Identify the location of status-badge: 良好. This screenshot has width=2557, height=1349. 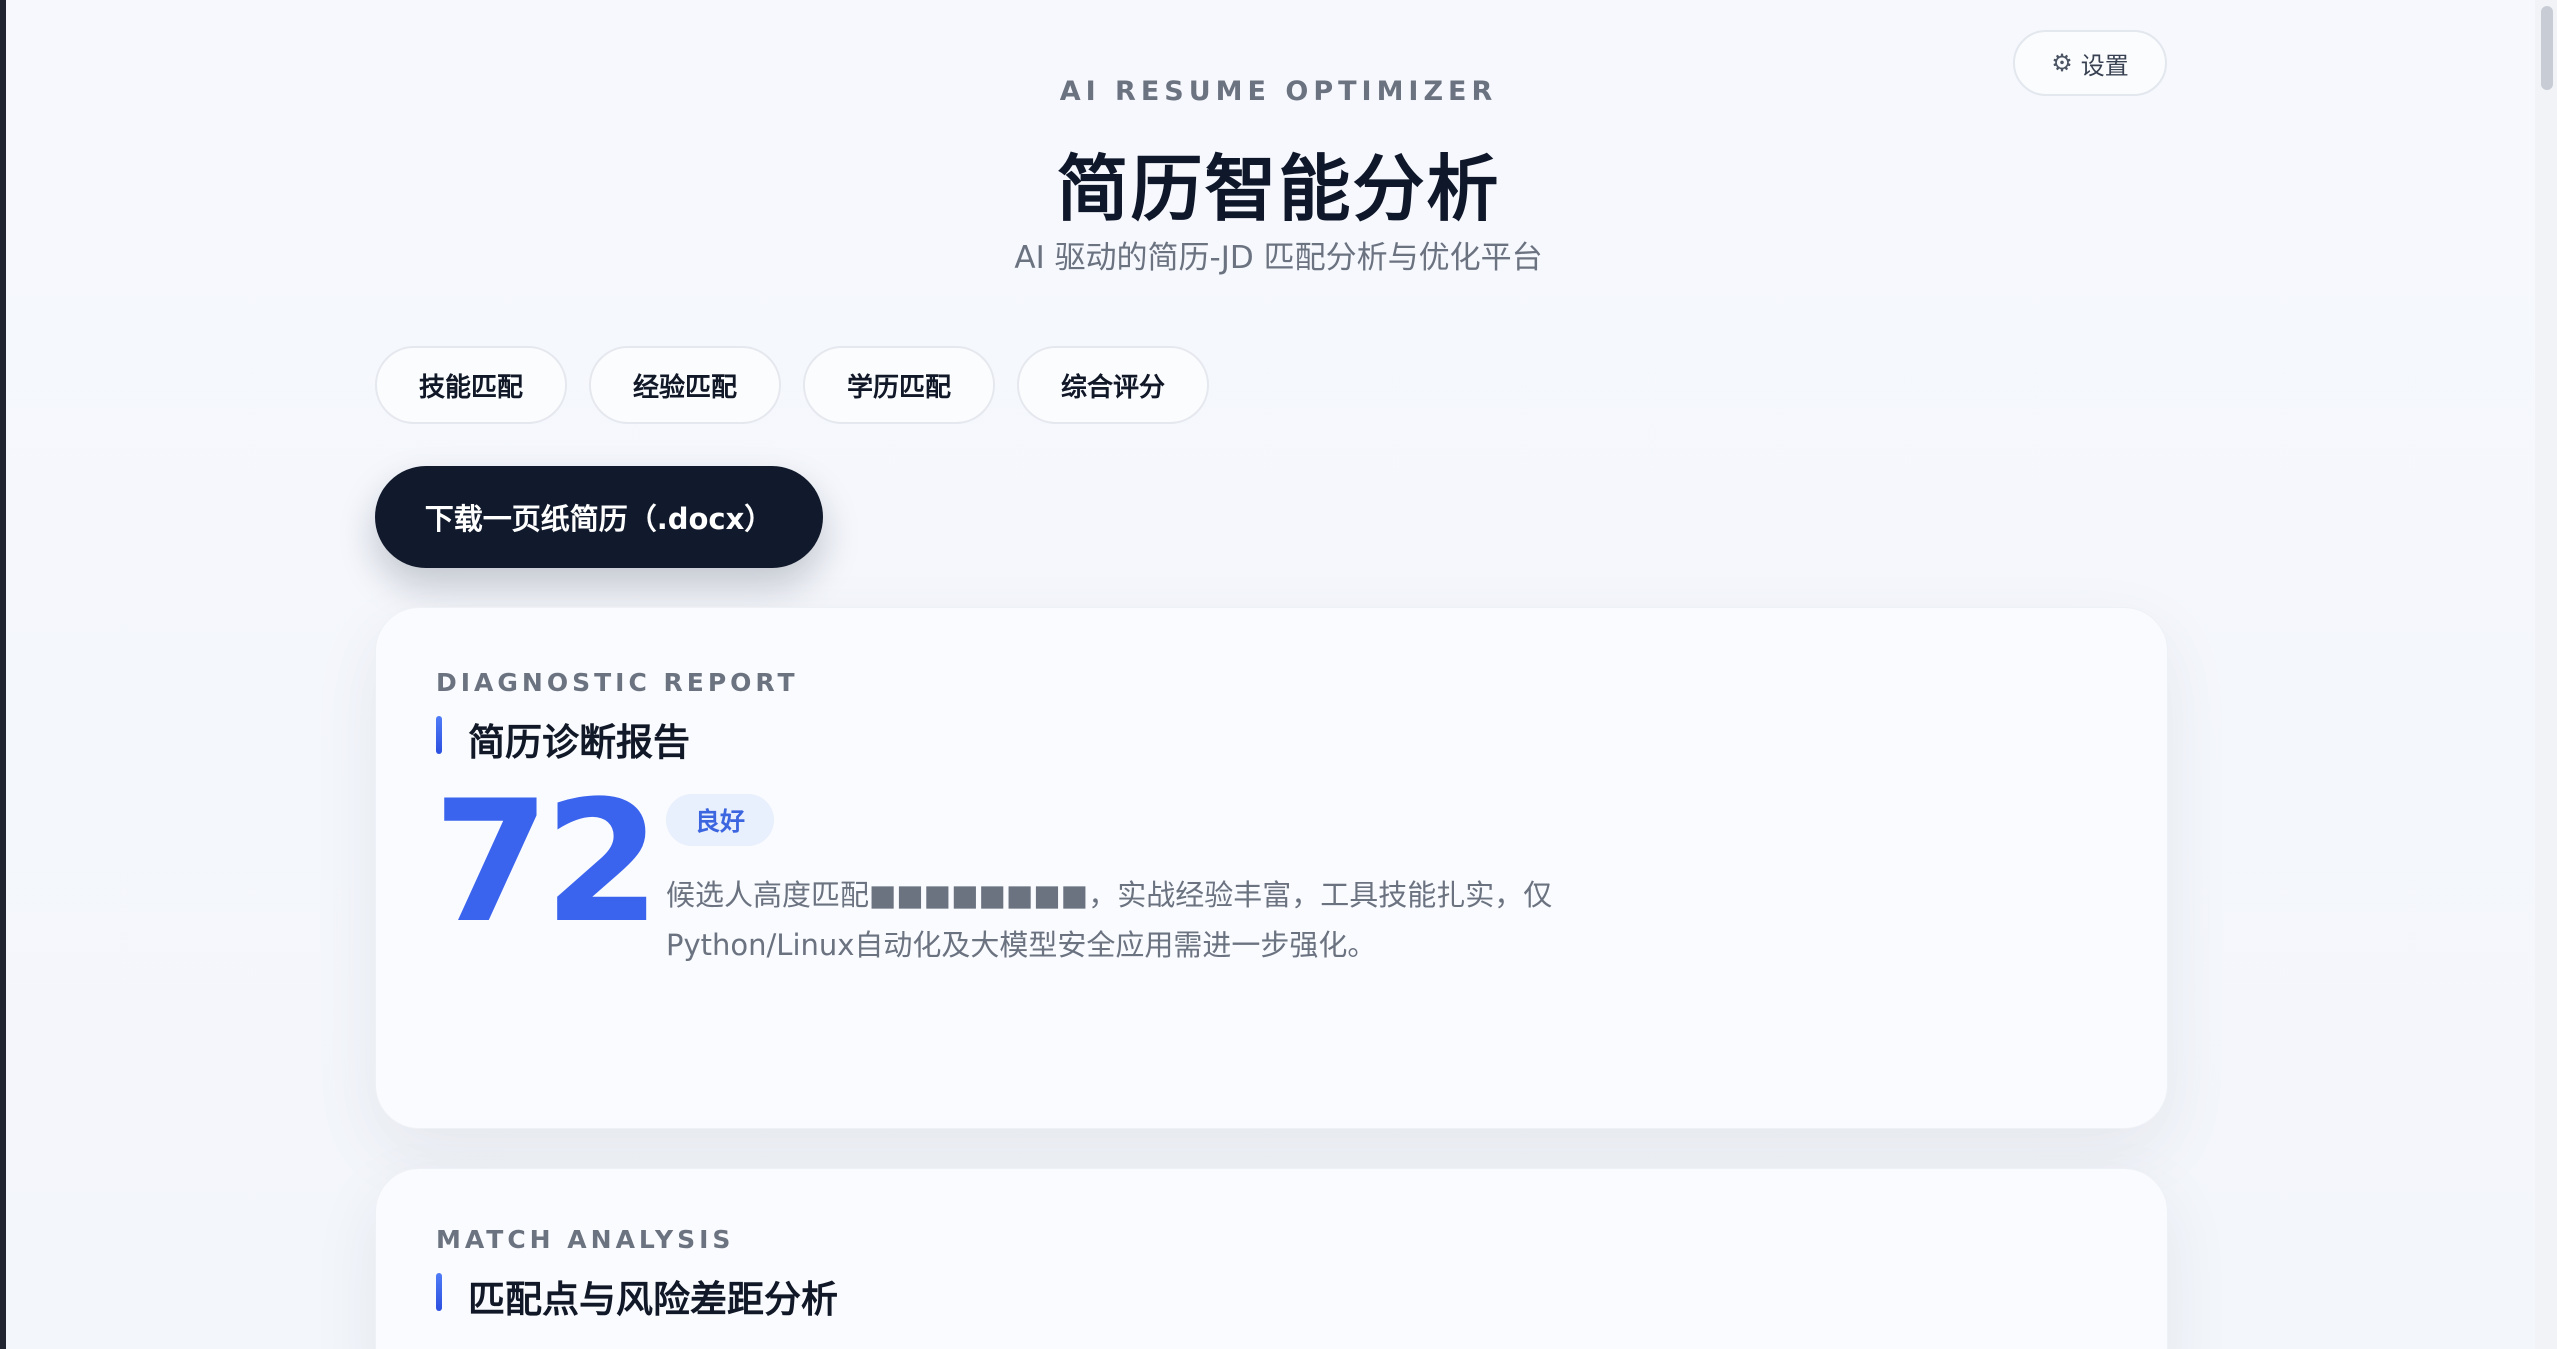
(720, 820).